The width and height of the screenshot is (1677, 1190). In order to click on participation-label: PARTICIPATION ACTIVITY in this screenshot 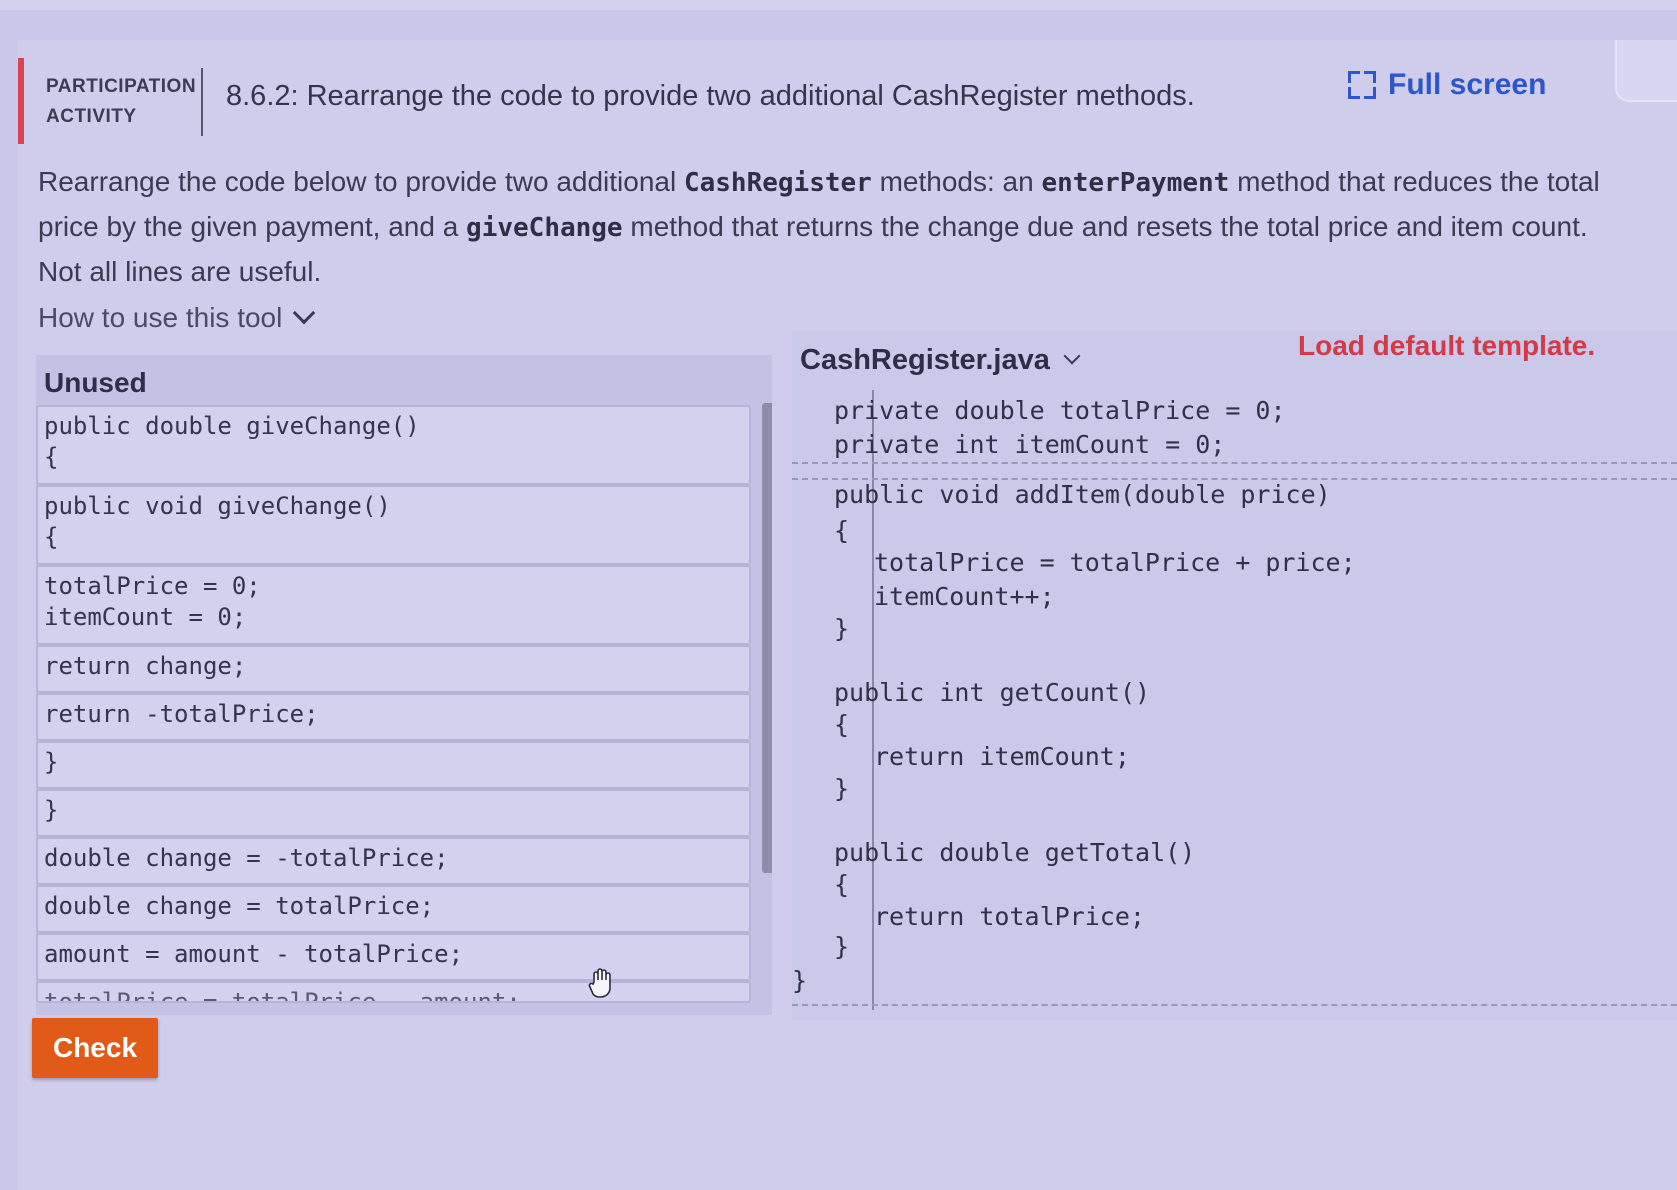, I will do `click(121, 101)`.